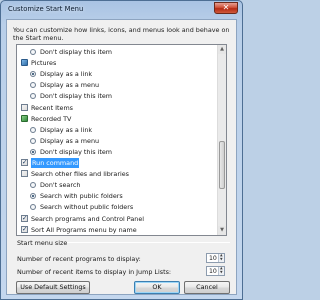  I want to click on pictures-icon, so click(24, 63).